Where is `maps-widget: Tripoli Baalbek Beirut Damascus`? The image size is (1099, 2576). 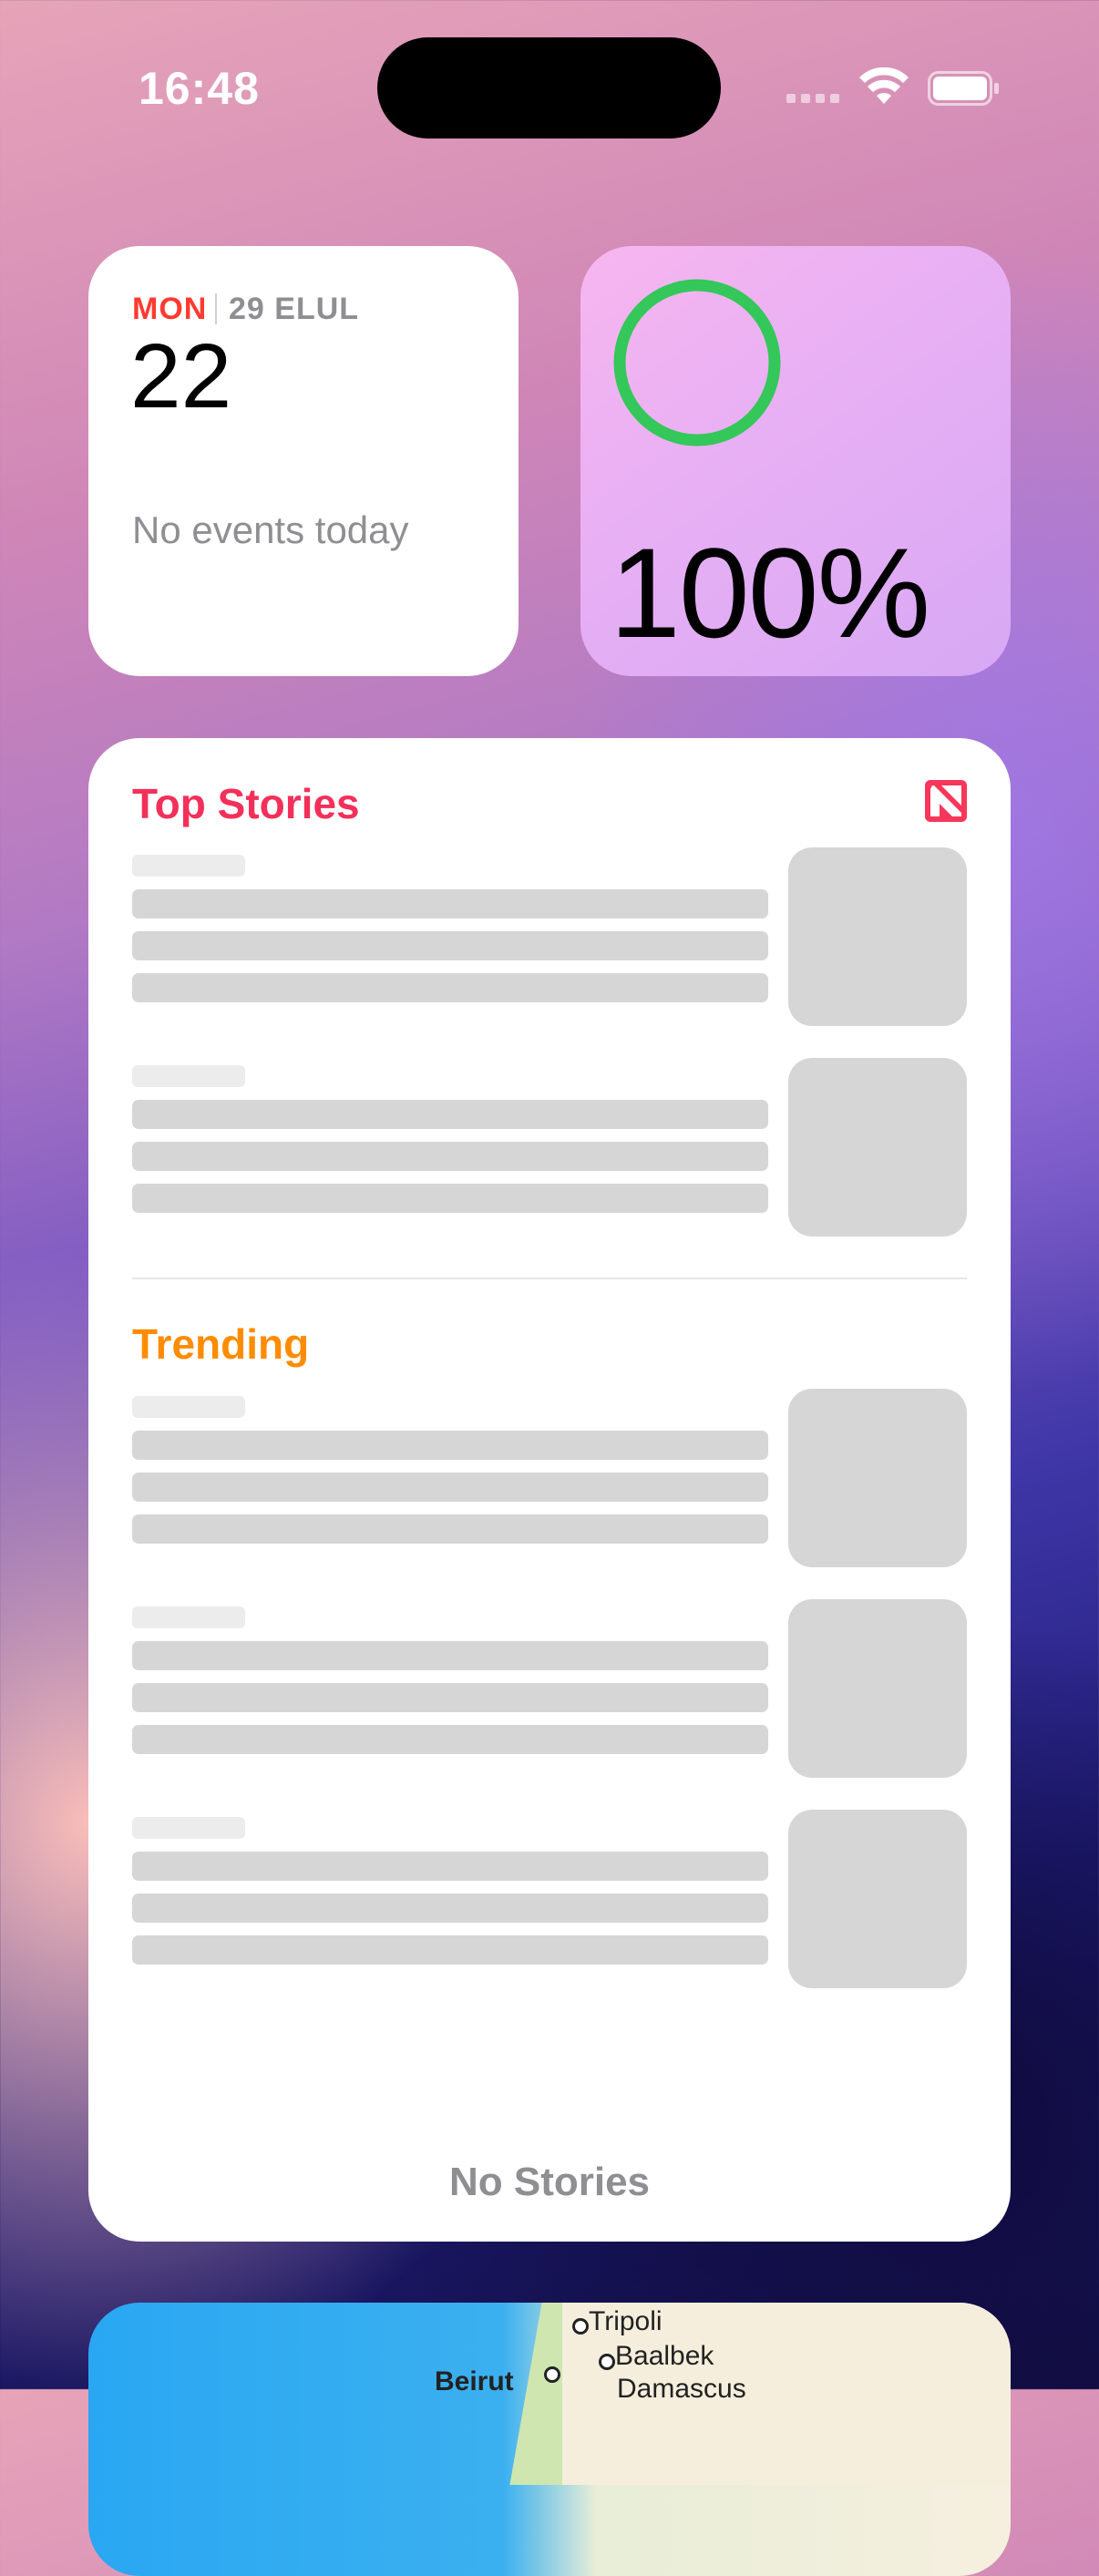 maps-widget: Tripoli Baalbek Beirut Damascus is located at coordinates (550, 2440).